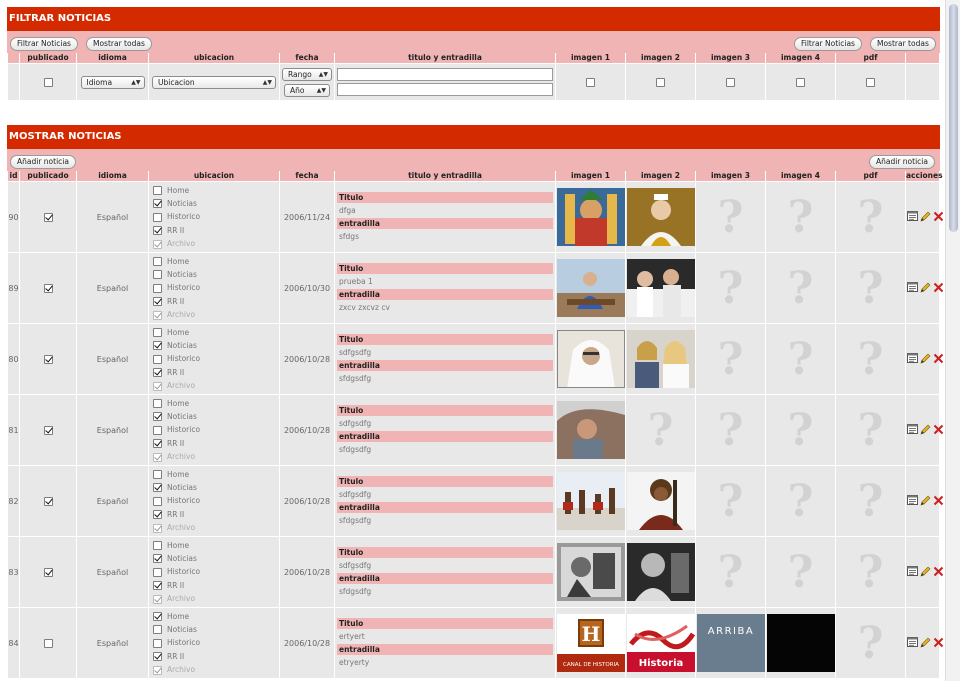  What do you see at coordinates (660, 217) in the screenshot?
I see `img-pope-thumbnail` at bounding box center [660, 217].